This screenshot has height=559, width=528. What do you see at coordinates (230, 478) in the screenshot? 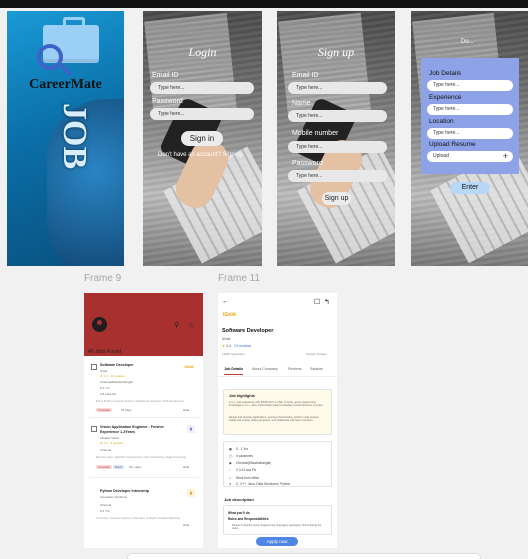
I see `home-icon: ⌂` at bounding box center [230, 478].